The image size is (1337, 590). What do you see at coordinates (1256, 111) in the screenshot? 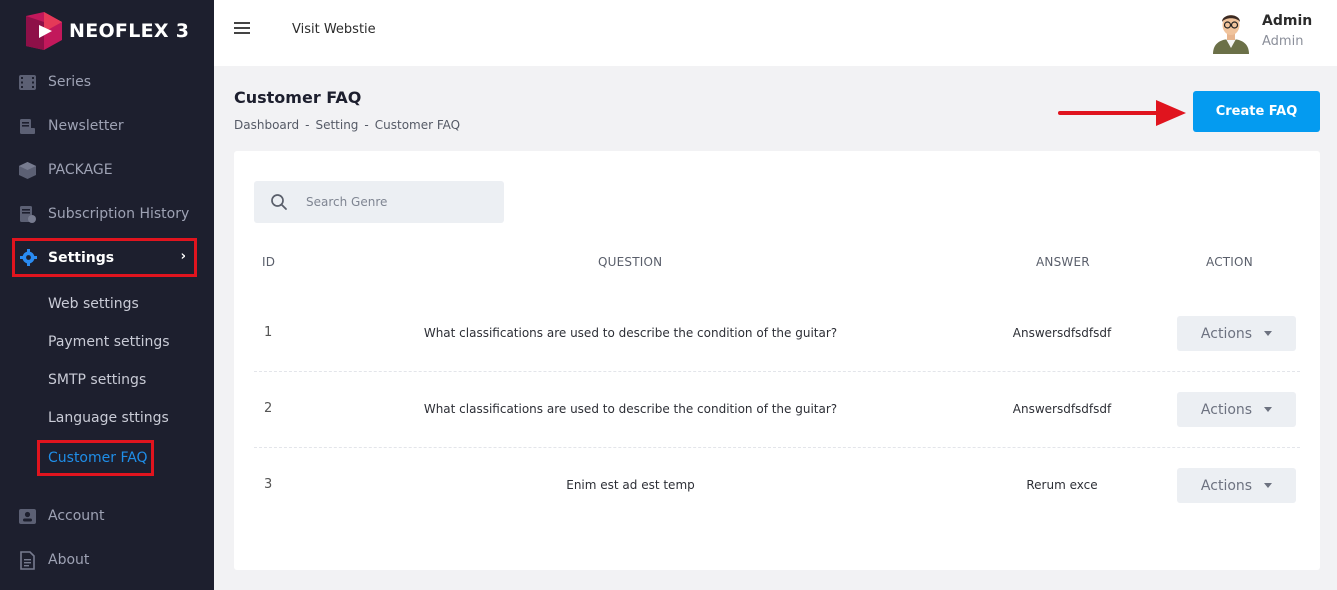
I see `create-faq-button: Create FAQ` at bounding box center [1256, 111].